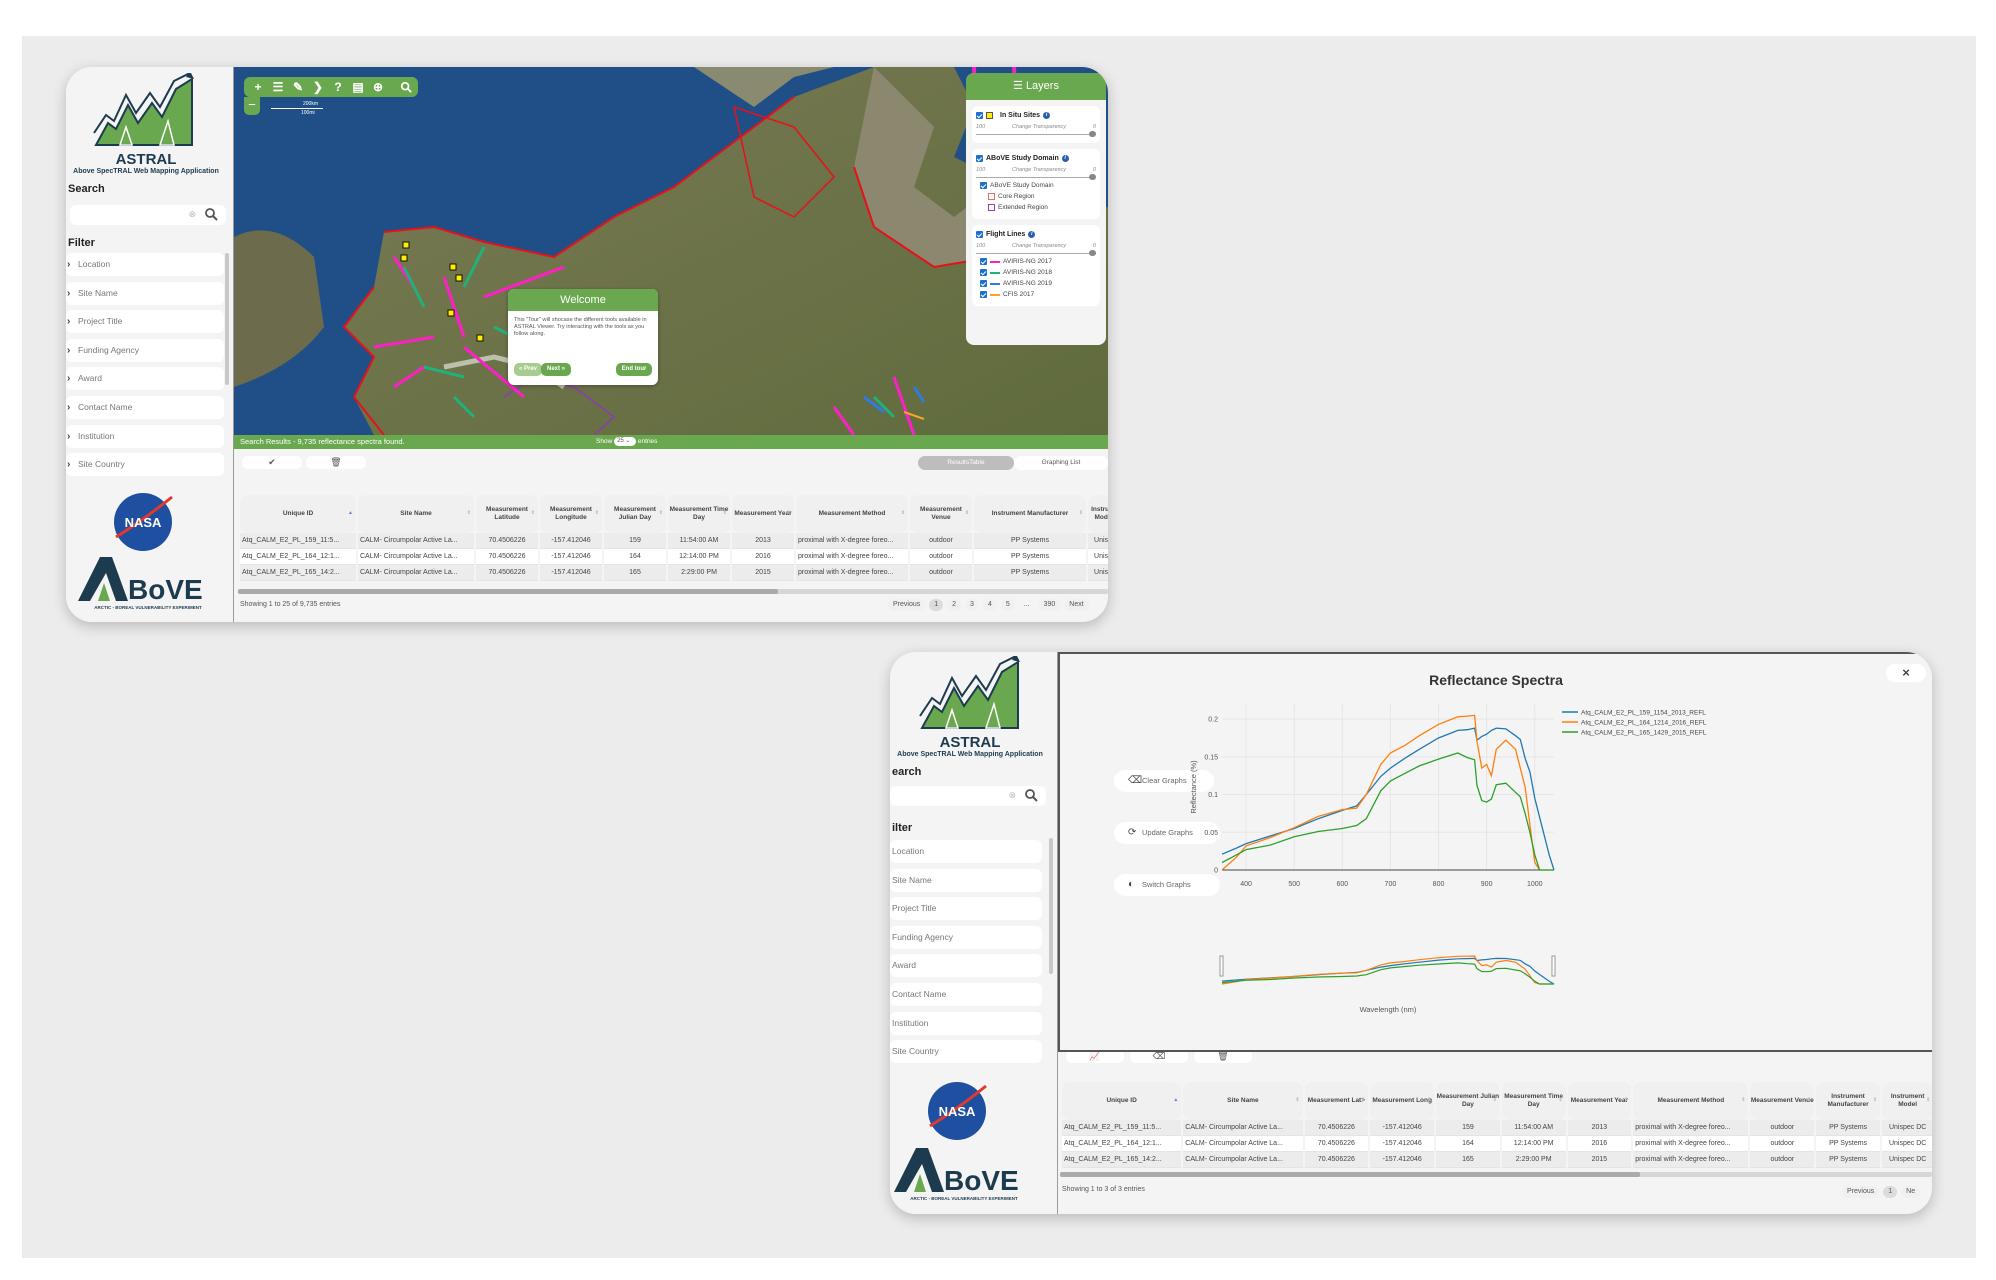 This screenshot has height=1280, width=1996. I want to click on filter-site-name: › Site Name, so click(145, 293).